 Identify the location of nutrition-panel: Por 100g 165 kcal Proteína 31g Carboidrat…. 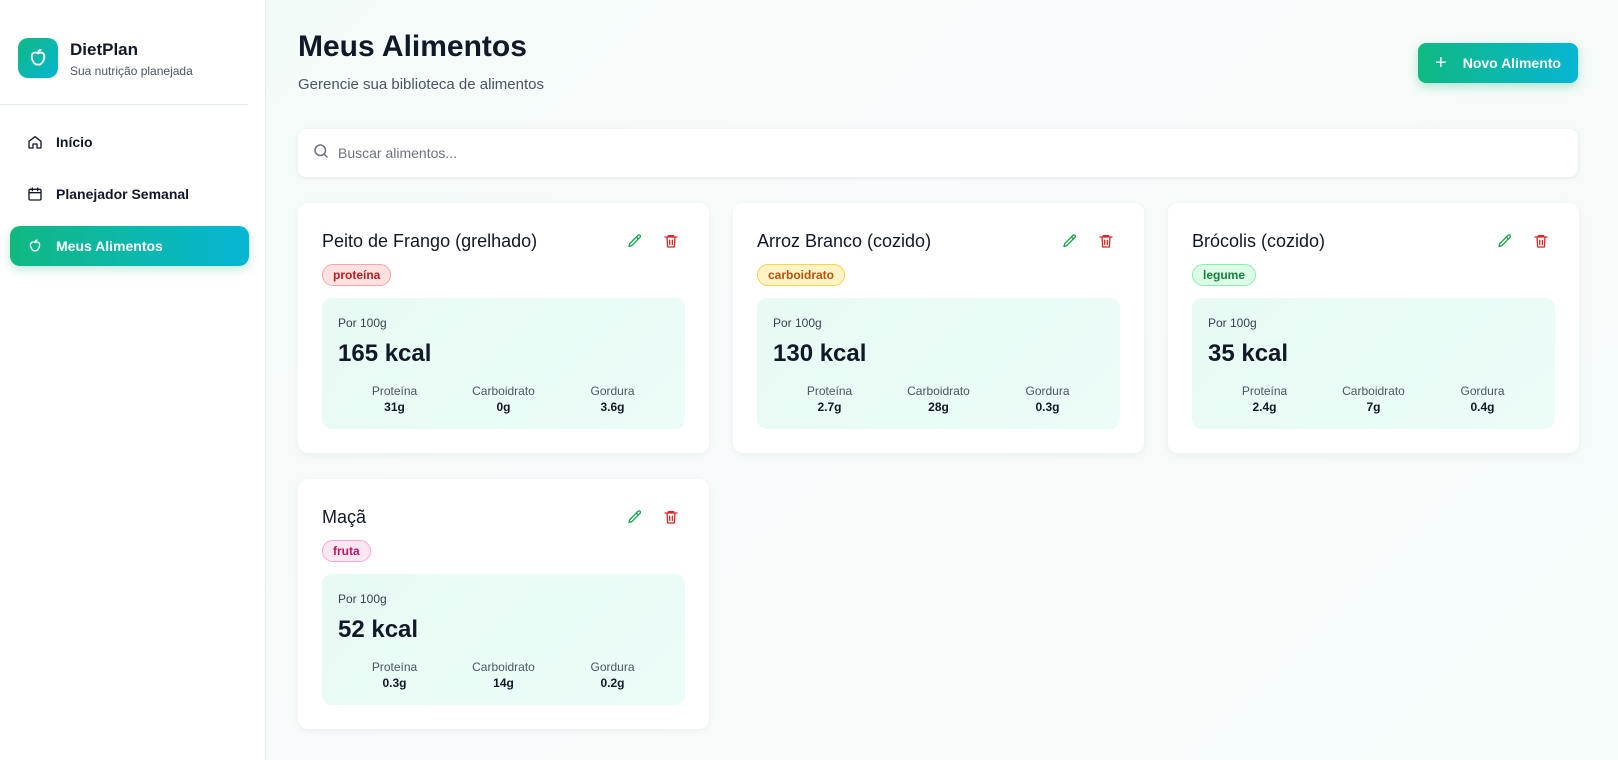
(503, 363).